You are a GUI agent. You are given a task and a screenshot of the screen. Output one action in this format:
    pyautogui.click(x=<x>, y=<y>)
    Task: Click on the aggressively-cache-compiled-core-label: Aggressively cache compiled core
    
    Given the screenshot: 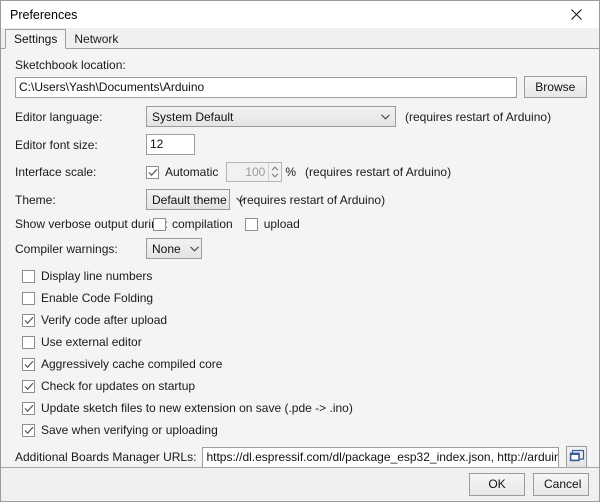 What is the action you would take?
    pyautogui.click(x=132, y=364)
    